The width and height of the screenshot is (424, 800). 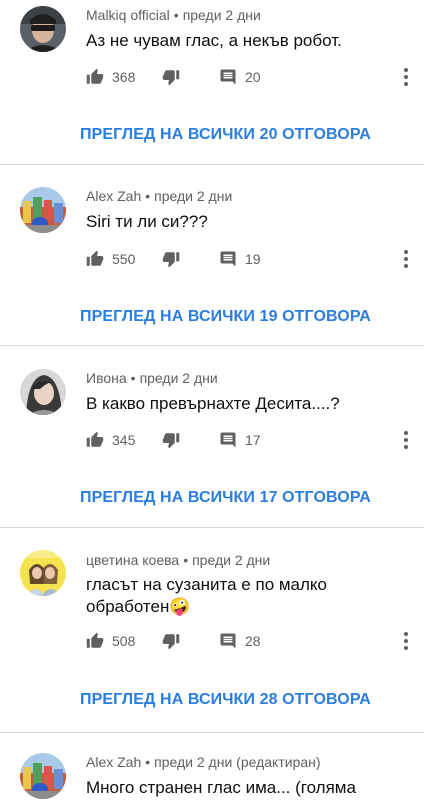 What do you see at coordinates (132, 560) in the screenshot?
I see `author-name: цветина коева` at bounding box center [132, 560].